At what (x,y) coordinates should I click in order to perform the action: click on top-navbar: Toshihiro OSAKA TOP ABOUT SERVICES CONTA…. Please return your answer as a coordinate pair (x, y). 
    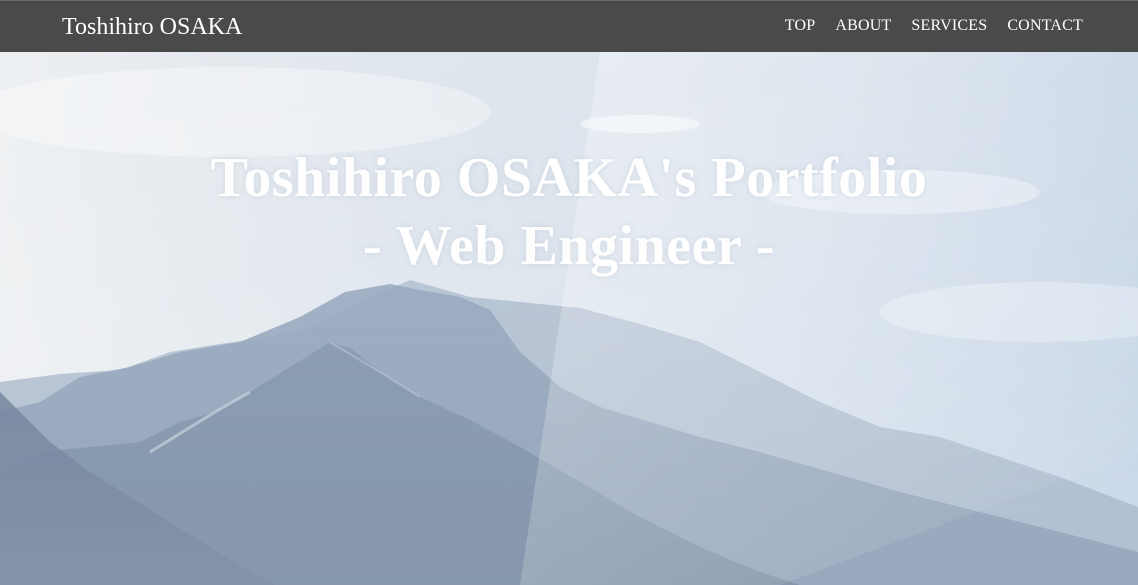
    Looking at the image, I should click on (569, 26).